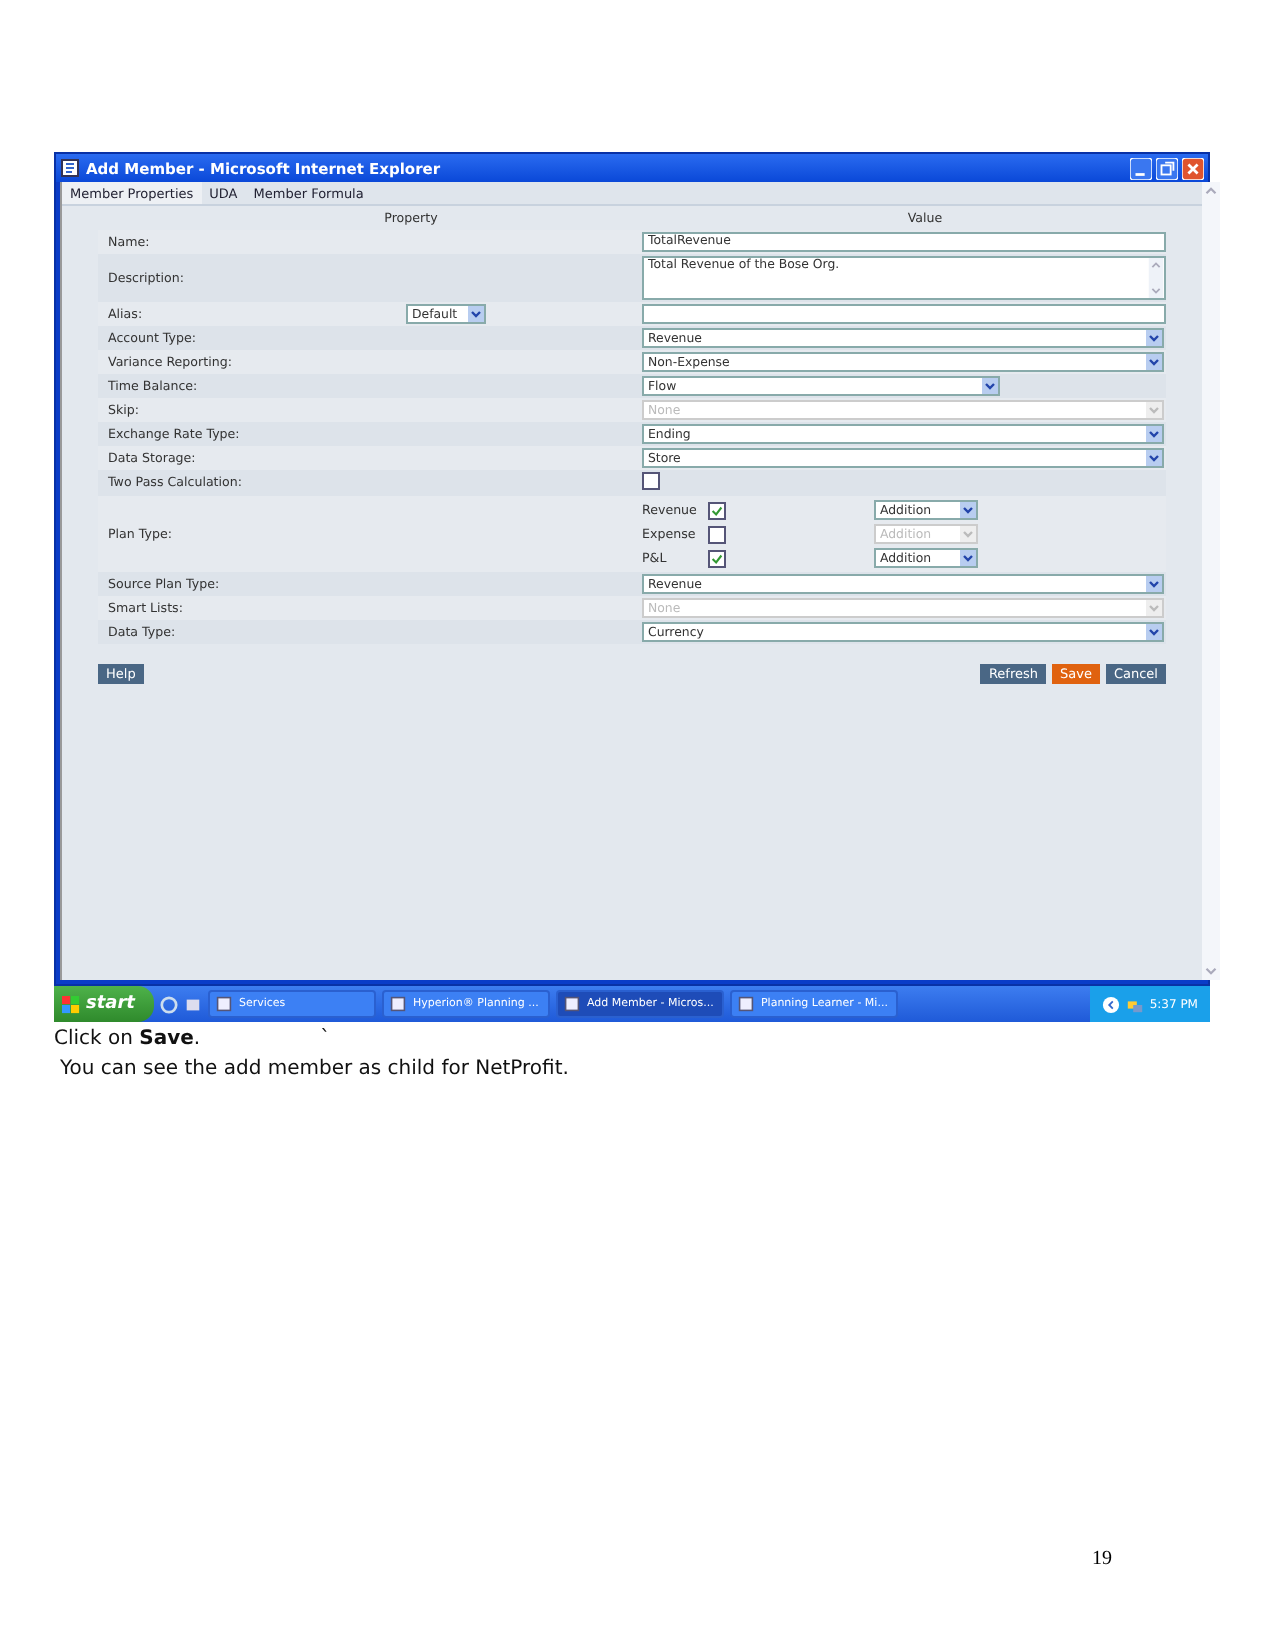 The width and height of the screenshot is (1276, 1652). What do you see at coordinates (313, 1069) in the screenshot?
I see `note-text: You can see the add member as child for NetProfit.` at bounding box center [313, 1069].